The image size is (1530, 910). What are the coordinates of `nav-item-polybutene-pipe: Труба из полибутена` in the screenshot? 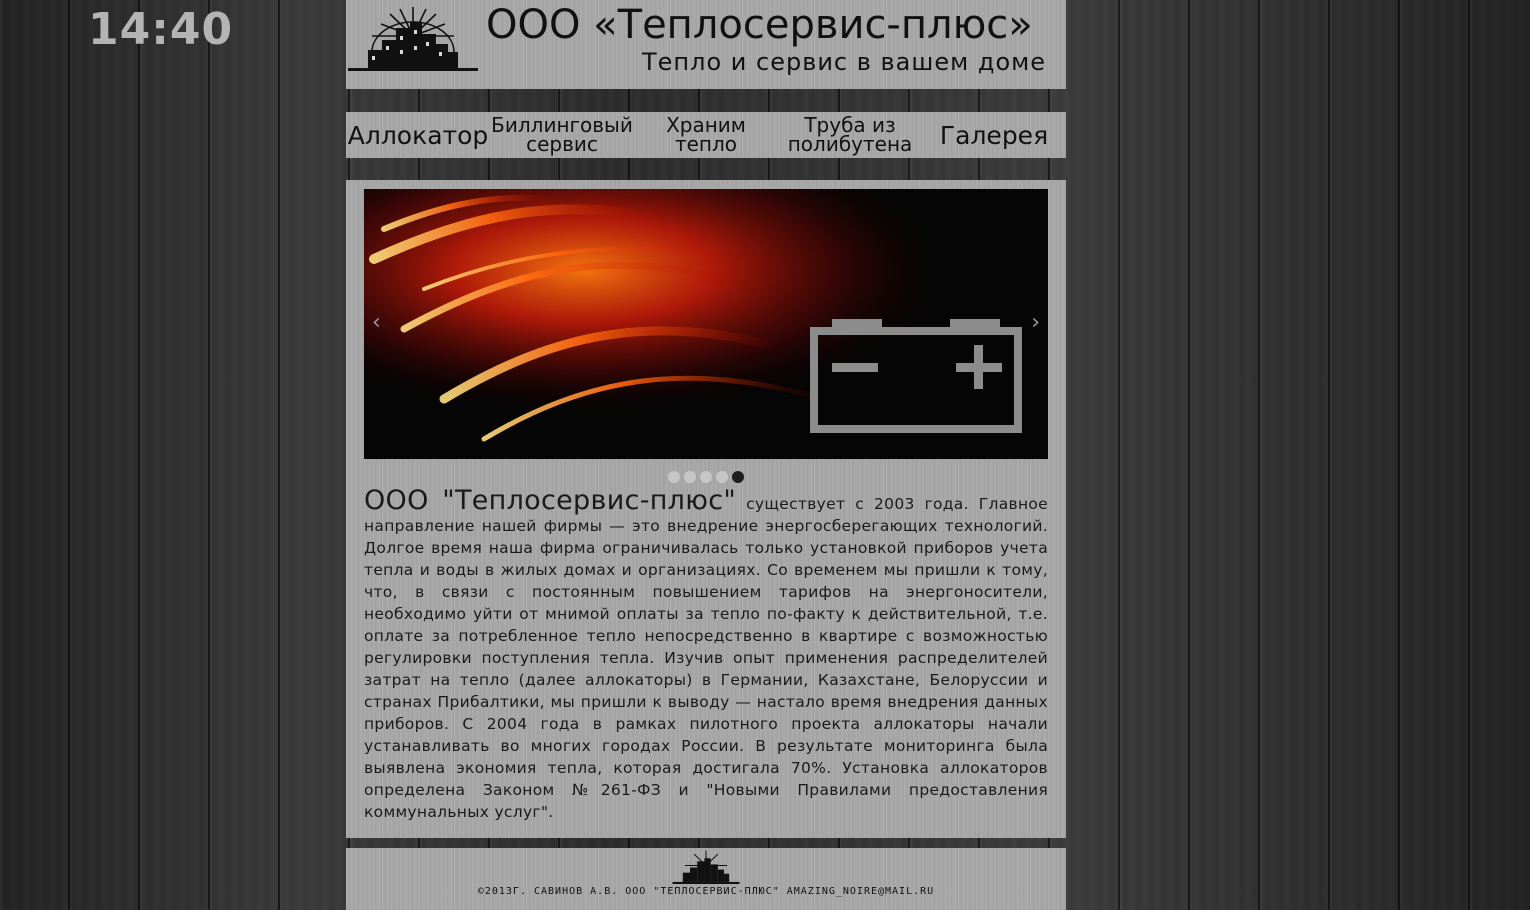 It's located at (850, 135).